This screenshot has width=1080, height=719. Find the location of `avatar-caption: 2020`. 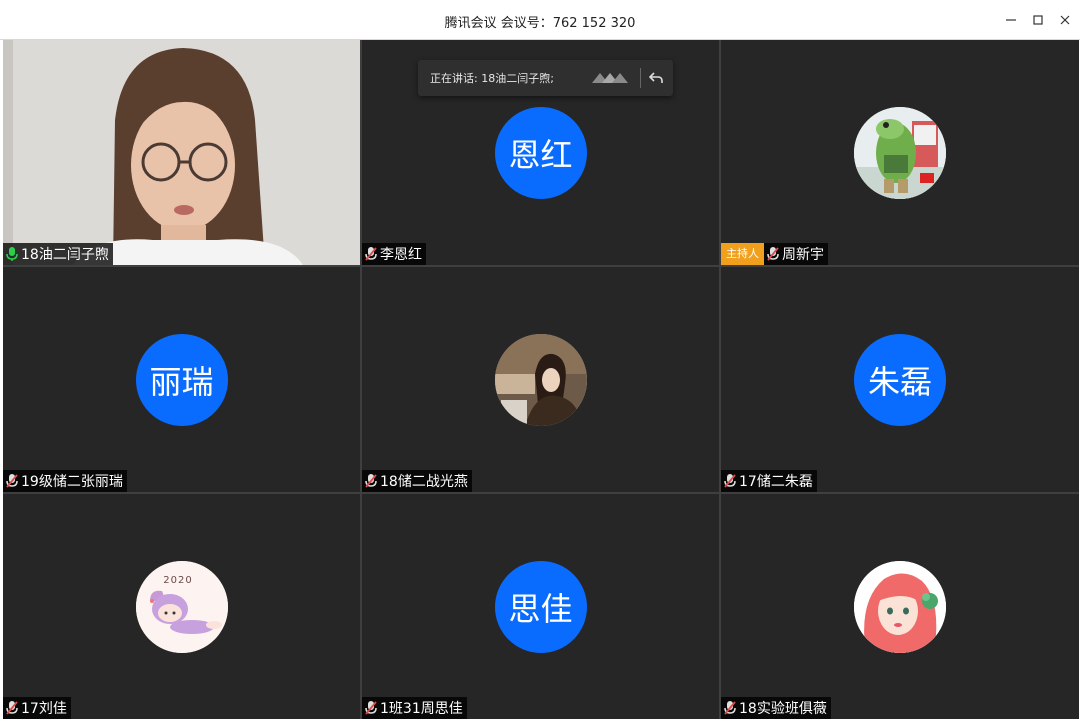

avatar-caption: 2020 is located at coordinates (177, 580).